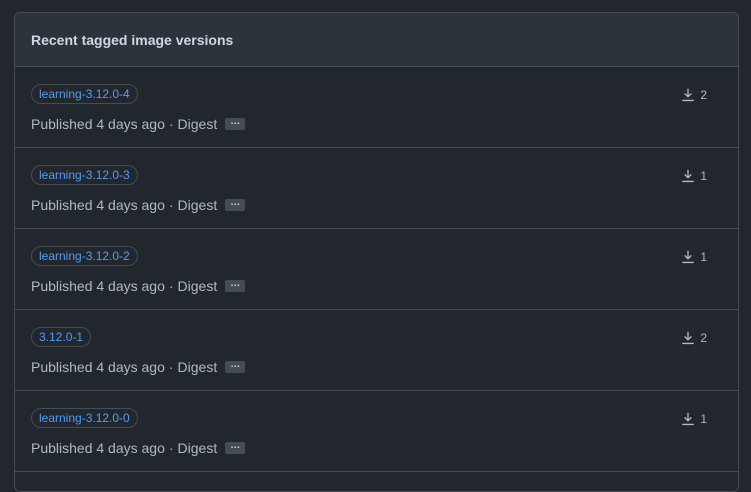 The image size is (751, 492). What do you see at coordinates (84, 418) in the screenshot?
I see `version-tag-link: learning-3.12.0-0` at bounding box center [84, 418].